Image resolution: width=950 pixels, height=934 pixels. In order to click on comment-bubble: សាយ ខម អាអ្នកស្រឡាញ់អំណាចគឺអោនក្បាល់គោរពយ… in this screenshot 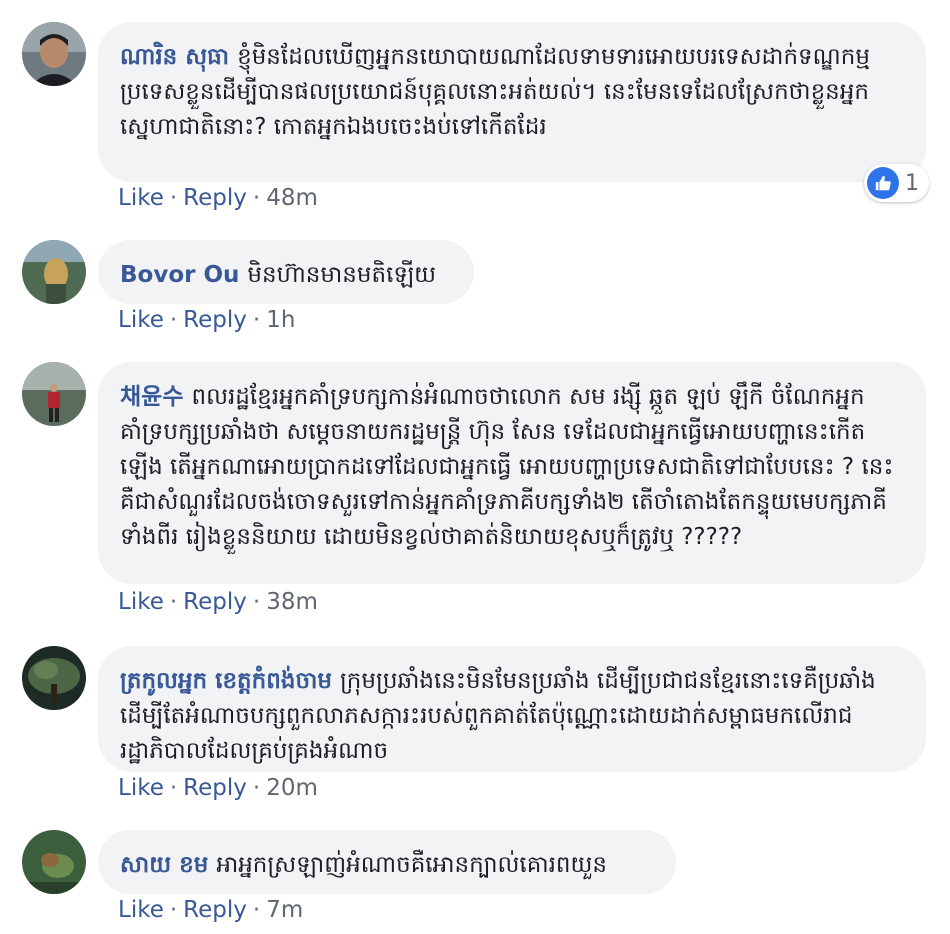, I will do `click(387, 862)`.